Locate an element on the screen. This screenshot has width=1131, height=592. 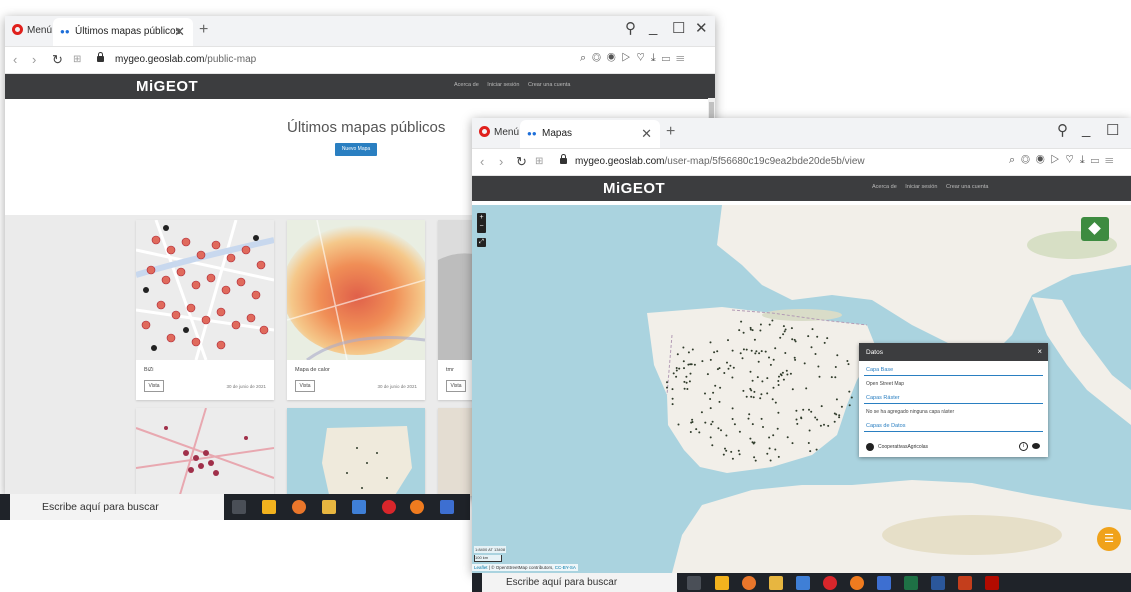
close-window-icon: ✕ is located at coordinates (701, 28).